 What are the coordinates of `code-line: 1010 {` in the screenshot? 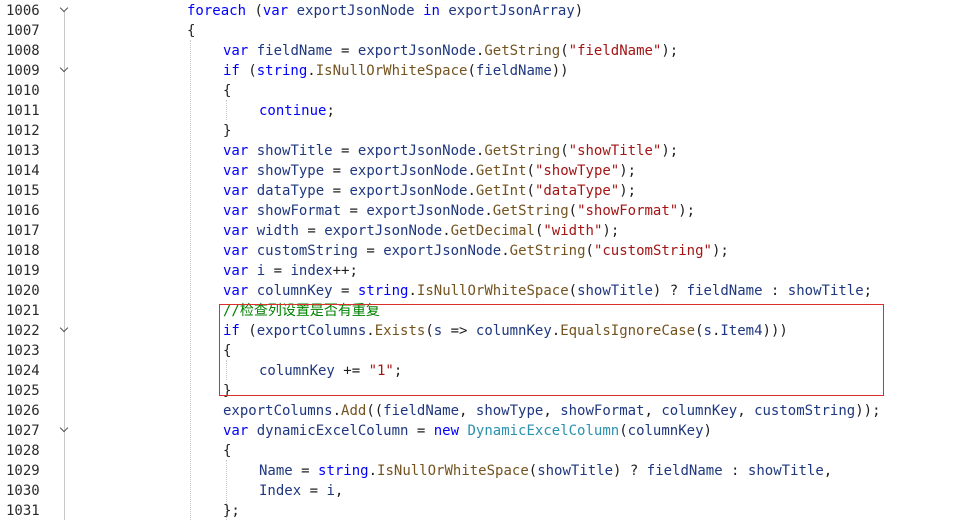 It's located at (477, 91).